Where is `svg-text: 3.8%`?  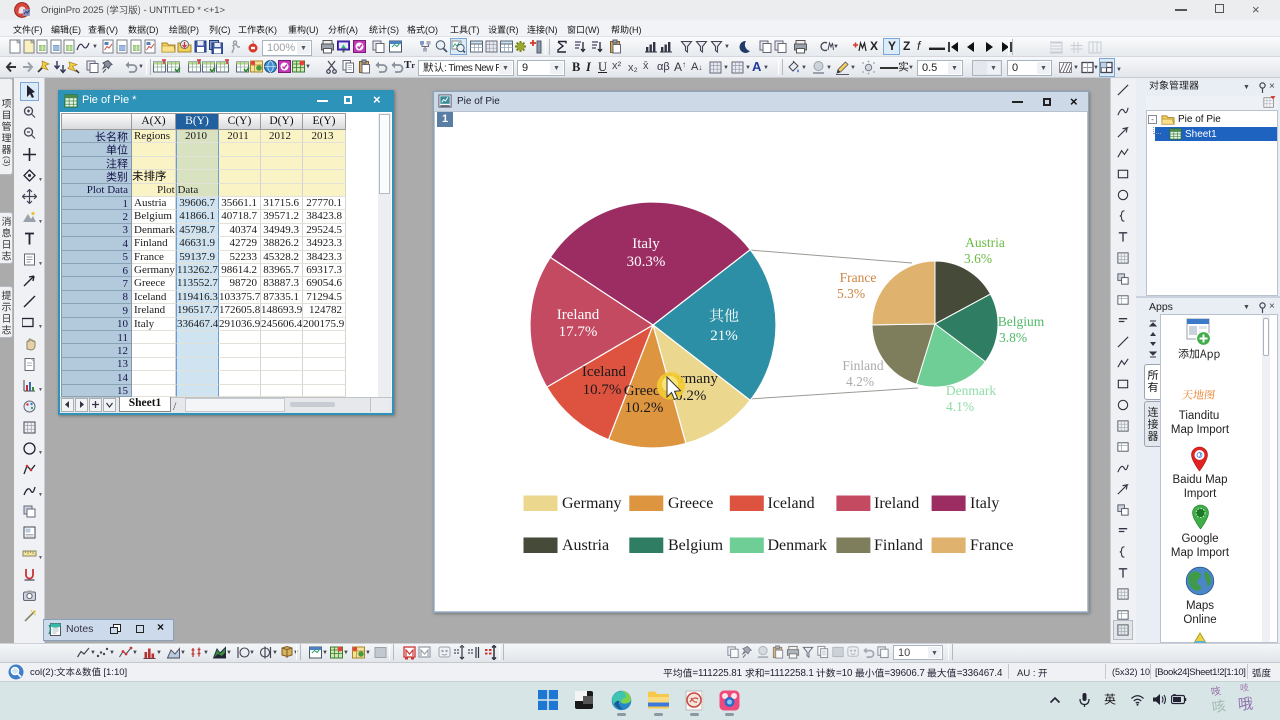
svg-text: 3.8% is located at coordinates (1013, 337).